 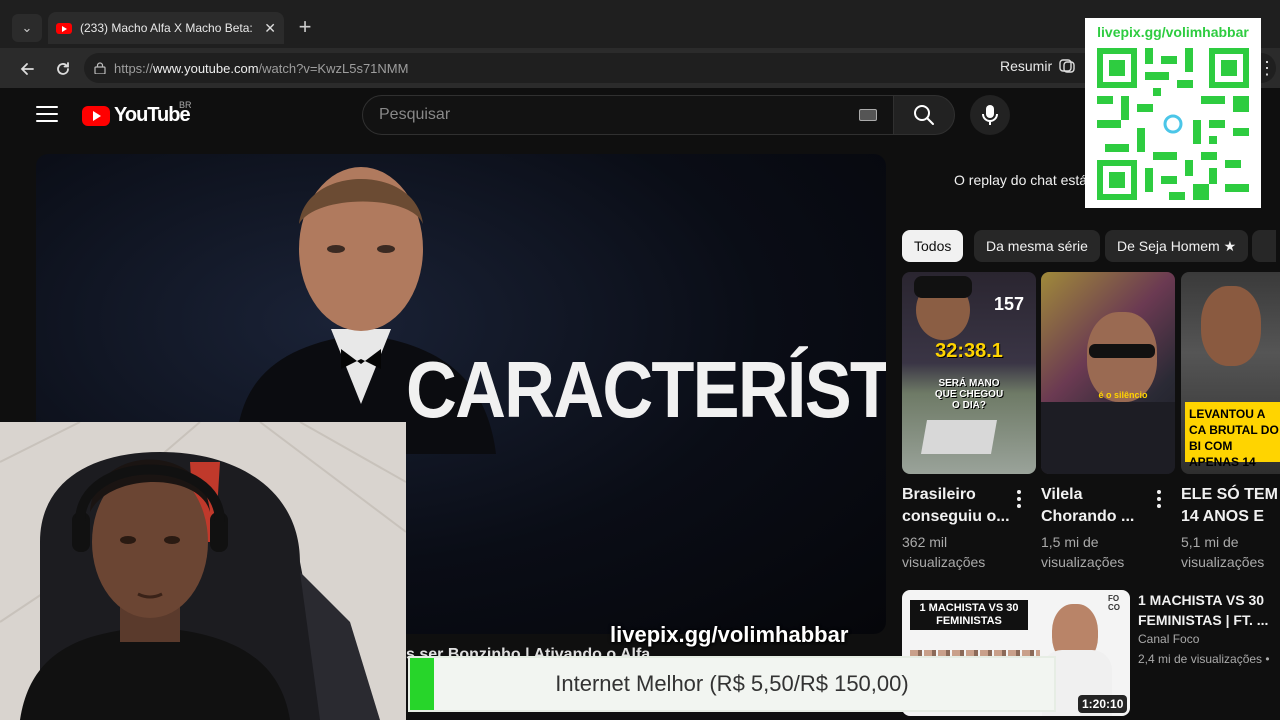 I want to click on chip-mesma-serie: Da mesma série, so click(x=1037, y=246).